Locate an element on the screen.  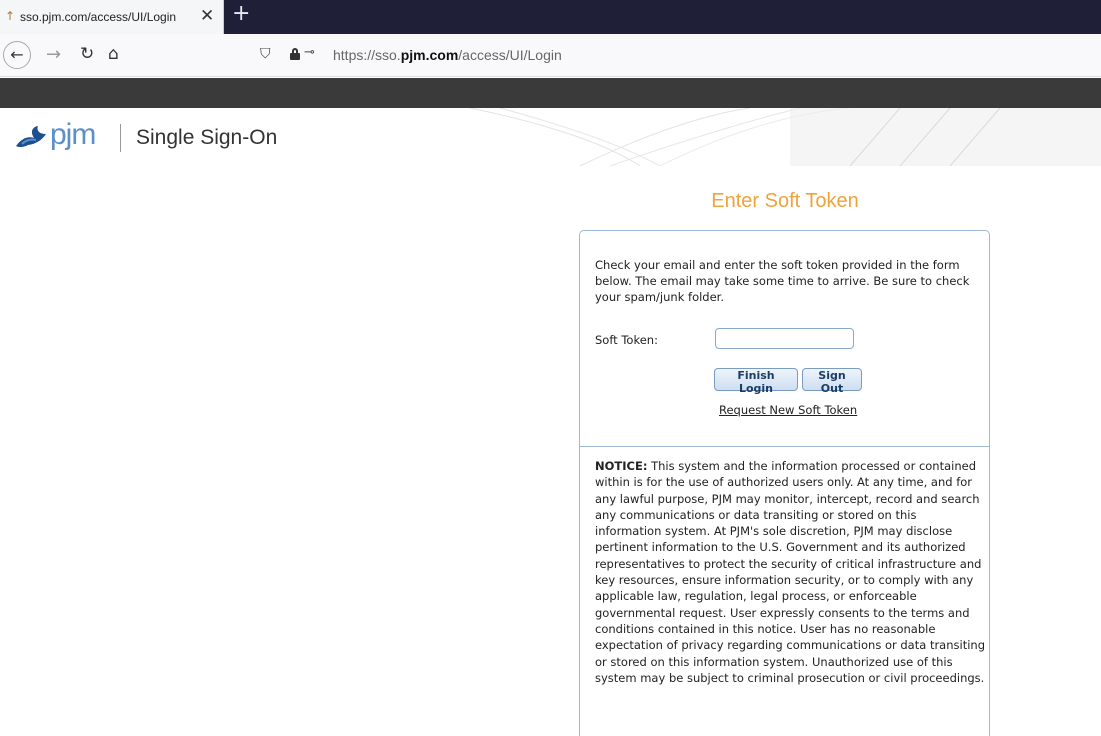
finish-login-button: Finish Login is located at coordinates (756, 381).